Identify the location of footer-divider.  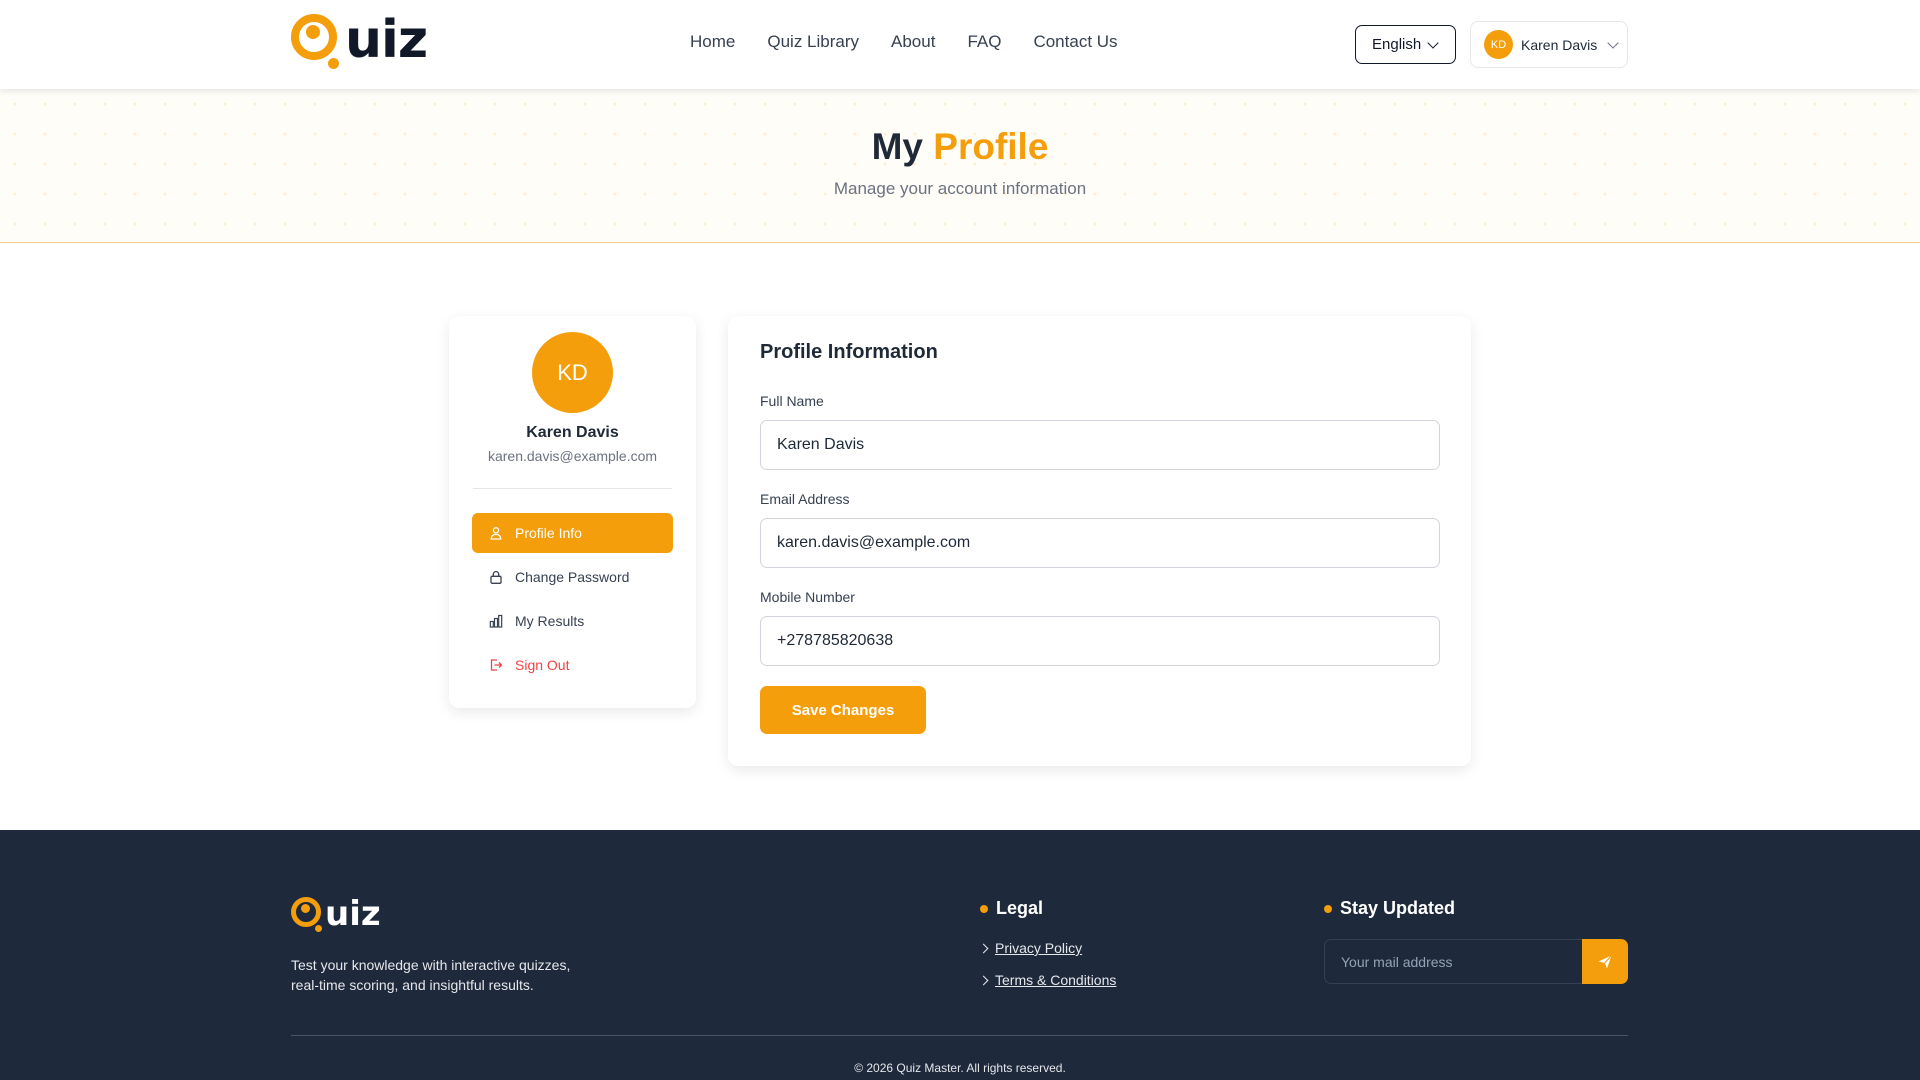
(959, 1035).